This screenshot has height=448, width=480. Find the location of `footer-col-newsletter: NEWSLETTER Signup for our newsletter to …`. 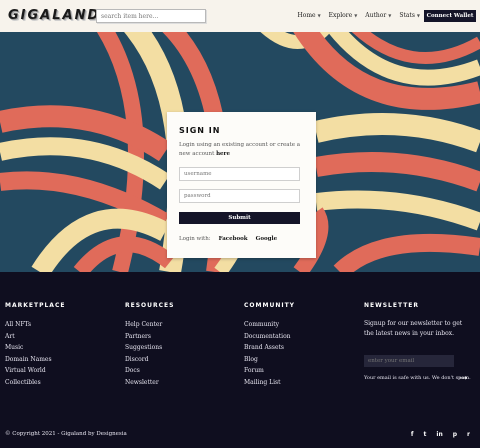

footer-col-newsletter: NEWSLETTER Signup for our newsletter to … is located at coordinates (417, 343).